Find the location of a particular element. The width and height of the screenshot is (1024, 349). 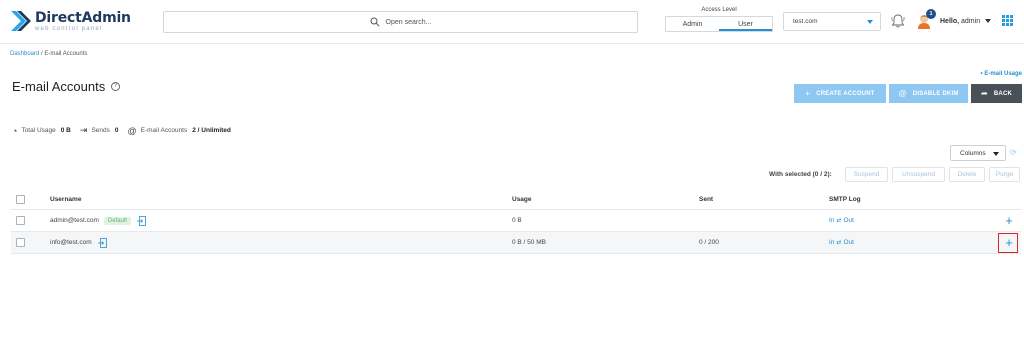

plus-icon: + is located at coordinates (808, 93).